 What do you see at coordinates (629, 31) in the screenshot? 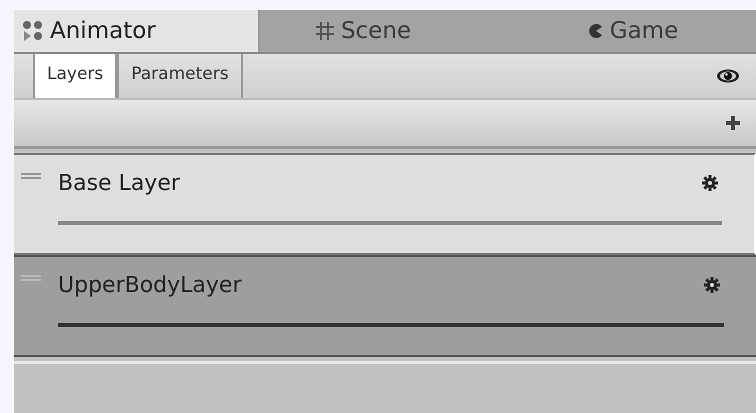
I see `window-tab: Game` at bounding box center [629, 31].